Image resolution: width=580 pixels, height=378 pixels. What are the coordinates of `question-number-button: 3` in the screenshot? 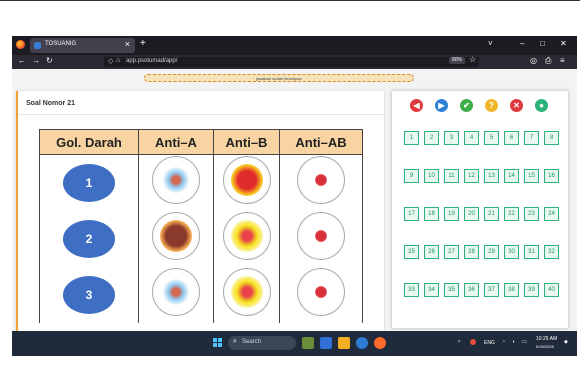 It's located at (451, 138).